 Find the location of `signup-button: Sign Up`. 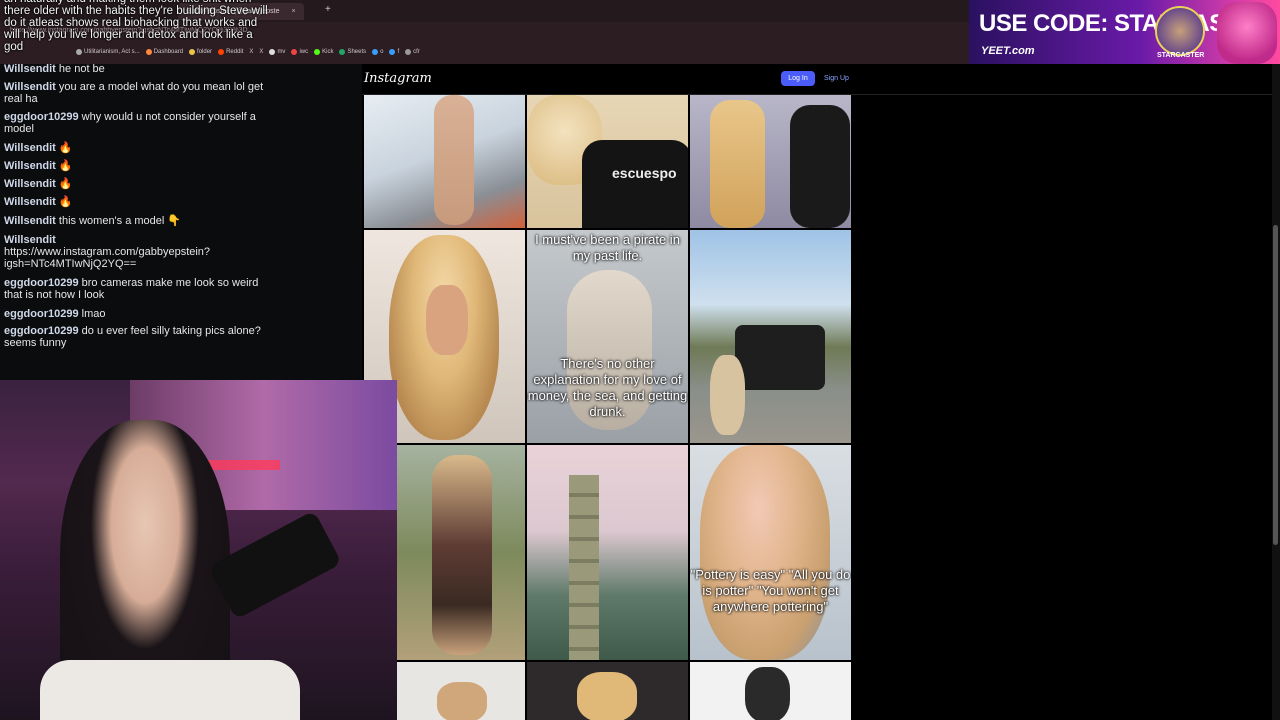

signup-button: Sign Up is located at coordinates (836, 78).